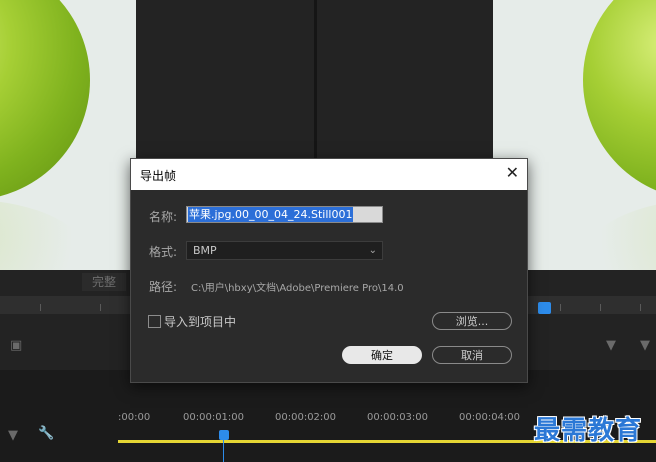 Image resolution: width=656 pixels, height=462 pixels. I want to click on name-input: 苹果.jpg.00_00_04_24.Still001, so click(284, 214).